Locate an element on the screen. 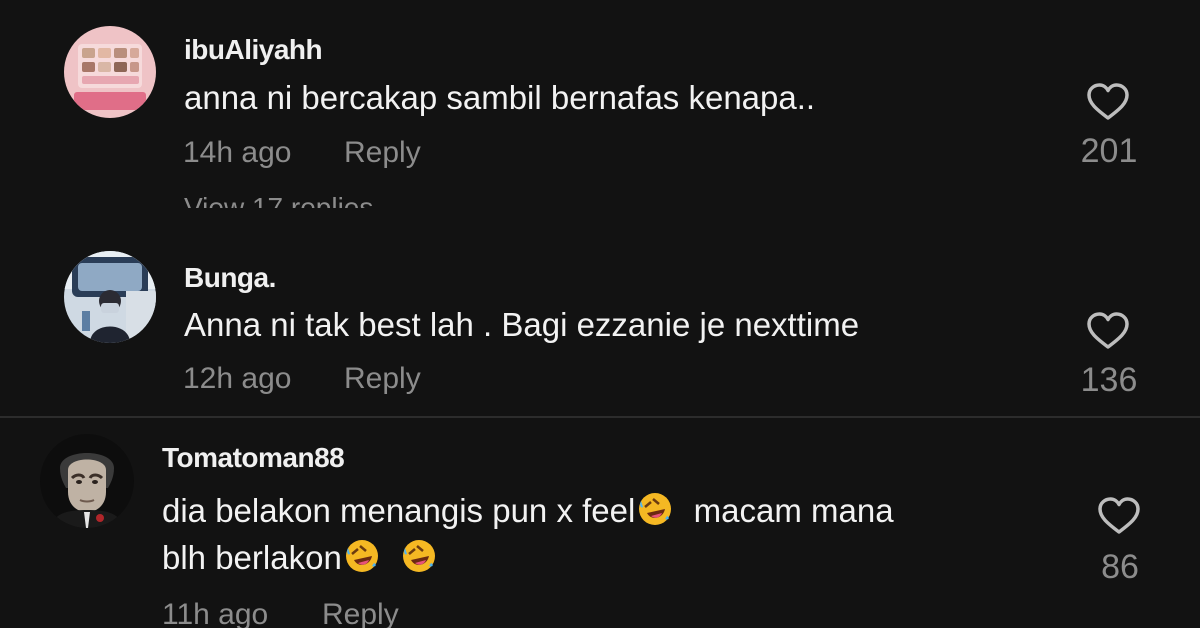 This screenshot has height=628, width=1200. like-count: 136 is located at coordinates (1109, 380).